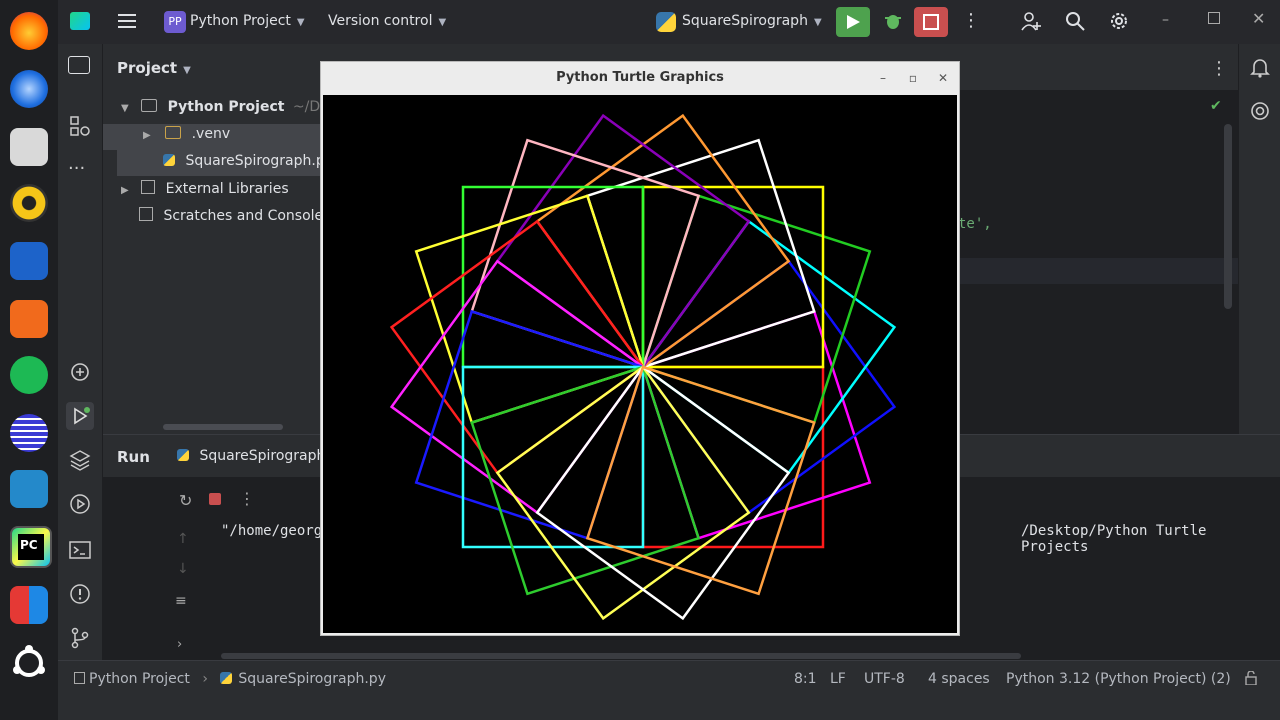 The image size is (1280, 720). Describe the element at coordinates (80, 126) in the screenshot. I see `structure-icon` at that location.